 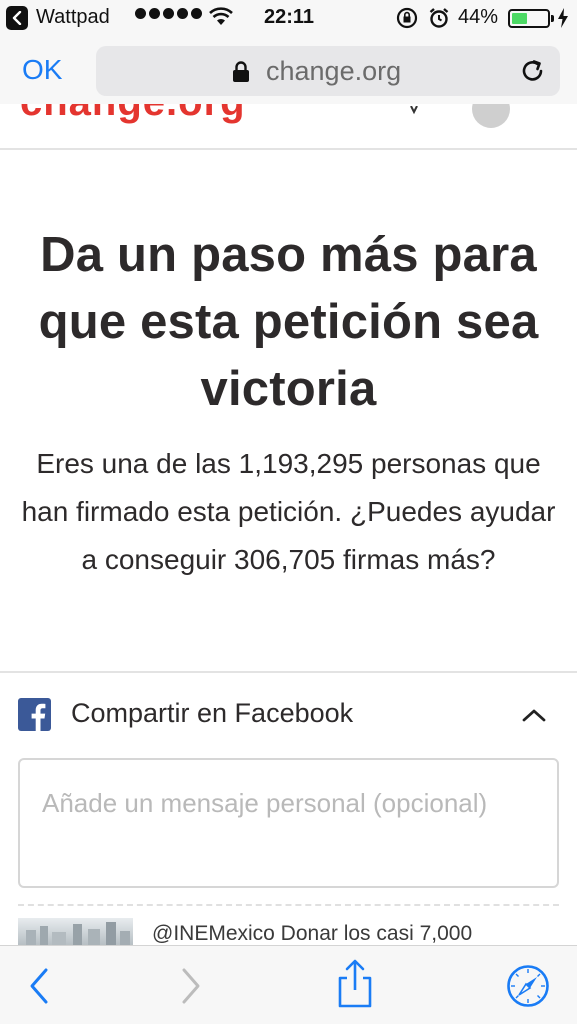 What do you see at coordinates (334, 71) in the screenshot?
I see `url-text: change.org` at bounding box center [334, 71].